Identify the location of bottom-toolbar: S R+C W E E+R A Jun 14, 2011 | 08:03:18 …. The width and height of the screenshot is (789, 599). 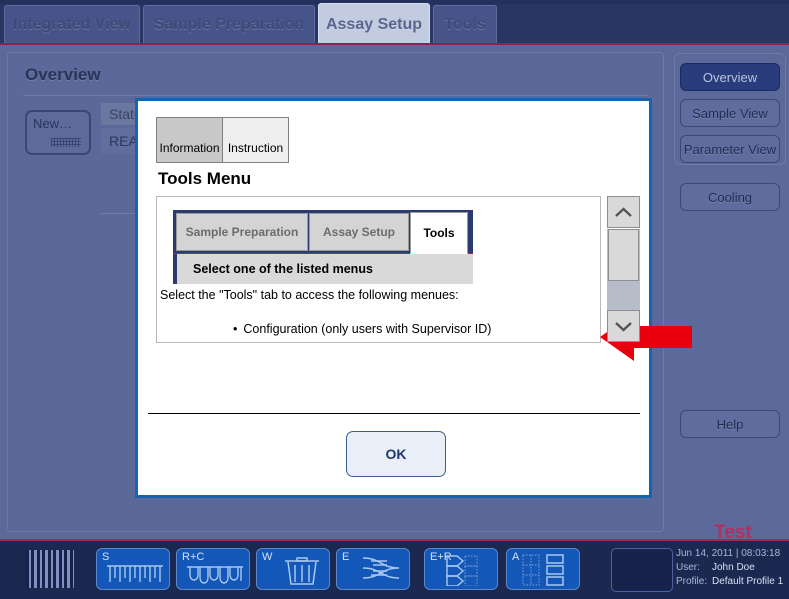
(394, 569).